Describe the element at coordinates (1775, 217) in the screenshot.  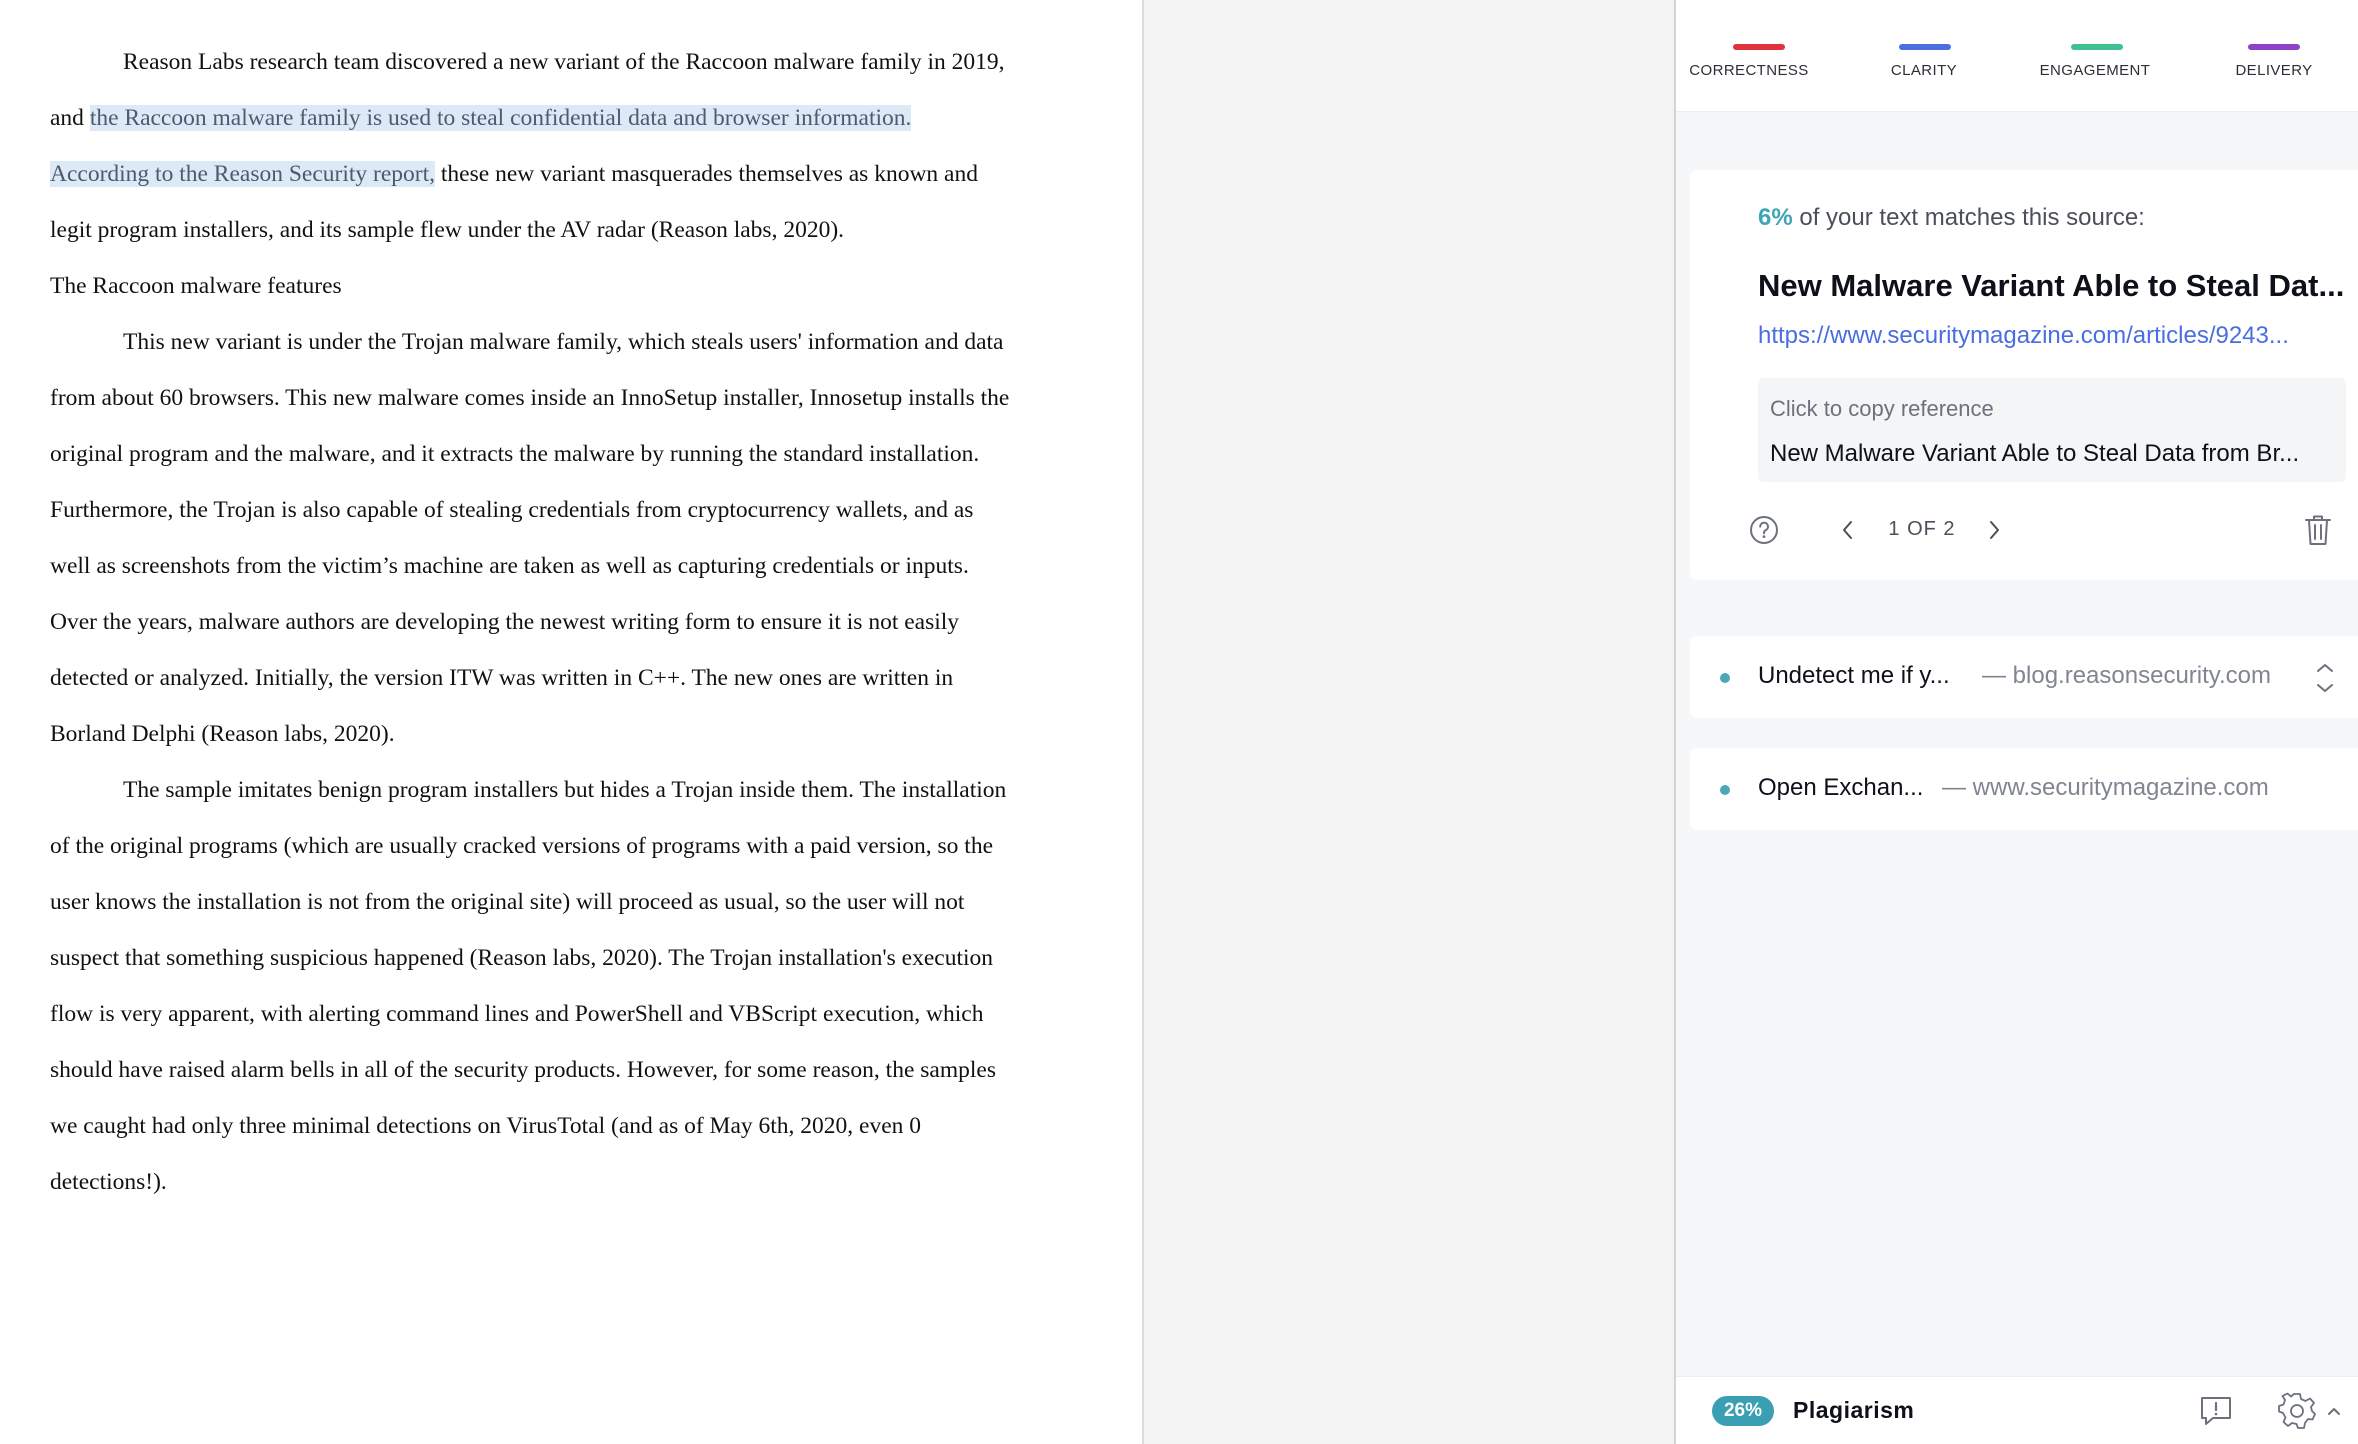
I see `match-percent: 6%` at that location.